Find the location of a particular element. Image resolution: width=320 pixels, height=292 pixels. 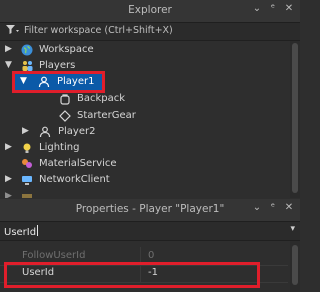

properties-scroll-thumb is located at coordinates (295, 265).